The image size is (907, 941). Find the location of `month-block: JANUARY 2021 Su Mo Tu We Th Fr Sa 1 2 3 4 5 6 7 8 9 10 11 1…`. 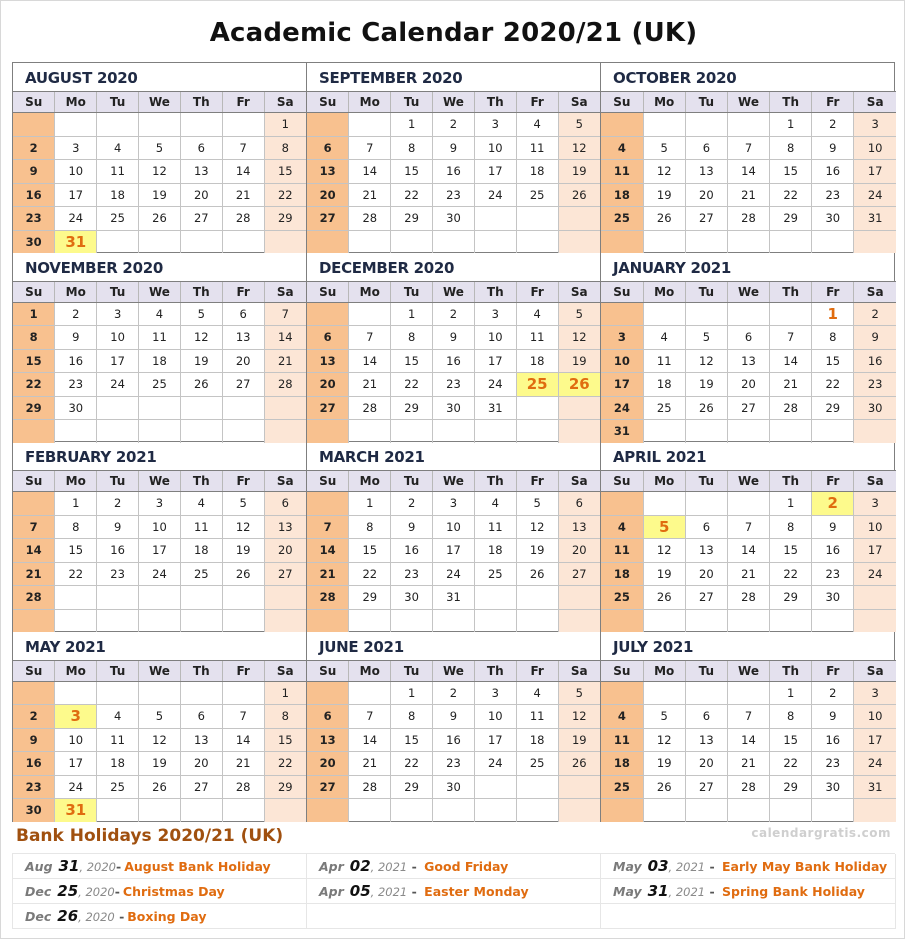

month-block: JANUARY 2021 Su Mo Tu We Th Fr Sa 1 2 3 4 5 6 7 8 9 10 11 1… is located at coordinates (748, 348).